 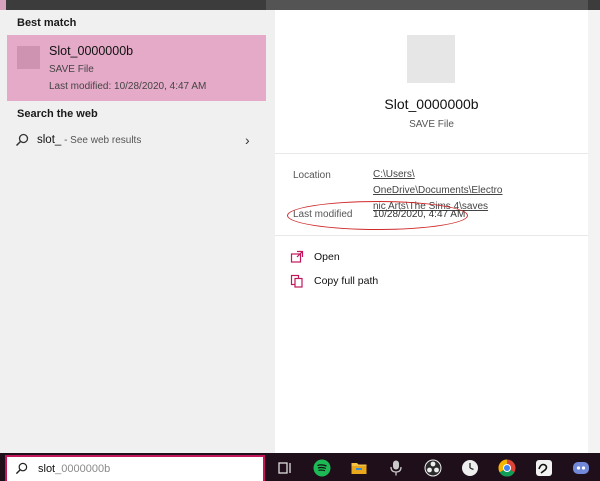 What do you see at coordinates (47, 469) in the screenshot?
I see `search-typed-text: slot` at bounding box center [47, 469].